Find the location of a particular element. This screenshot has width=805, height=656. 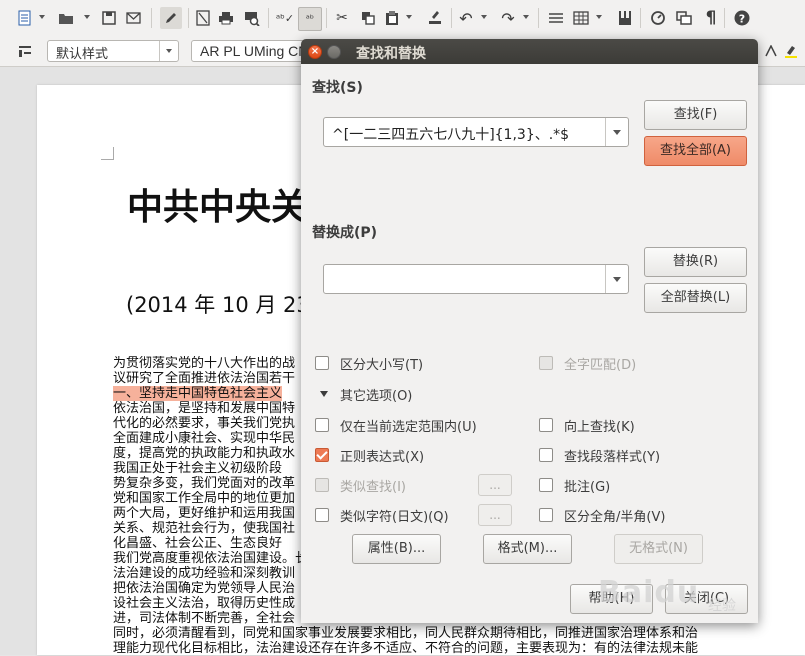

save-icon is located at coordinates (109, 18).